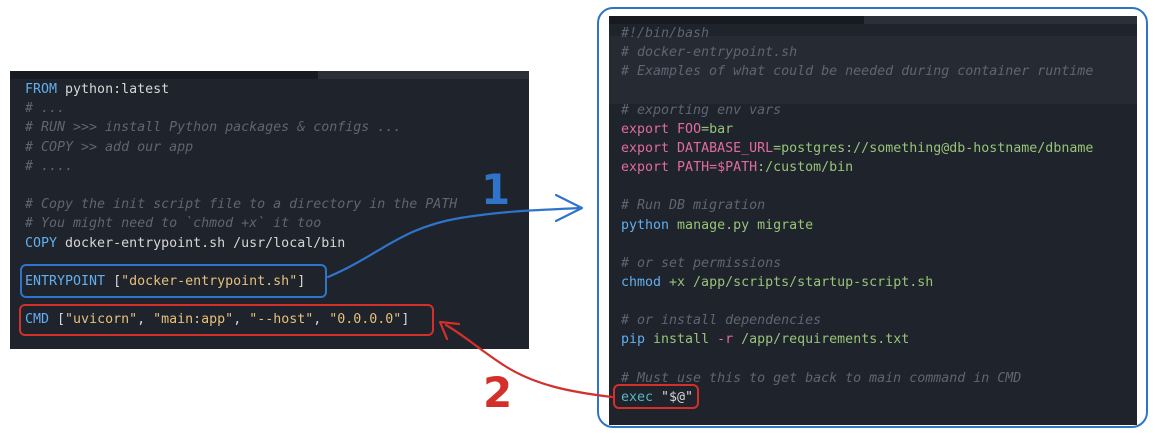 This screenshot has height=437, width=1155. Describe the element at coordinates (454, 242) in the screenshot. I see `arrow-1-line` at that location.